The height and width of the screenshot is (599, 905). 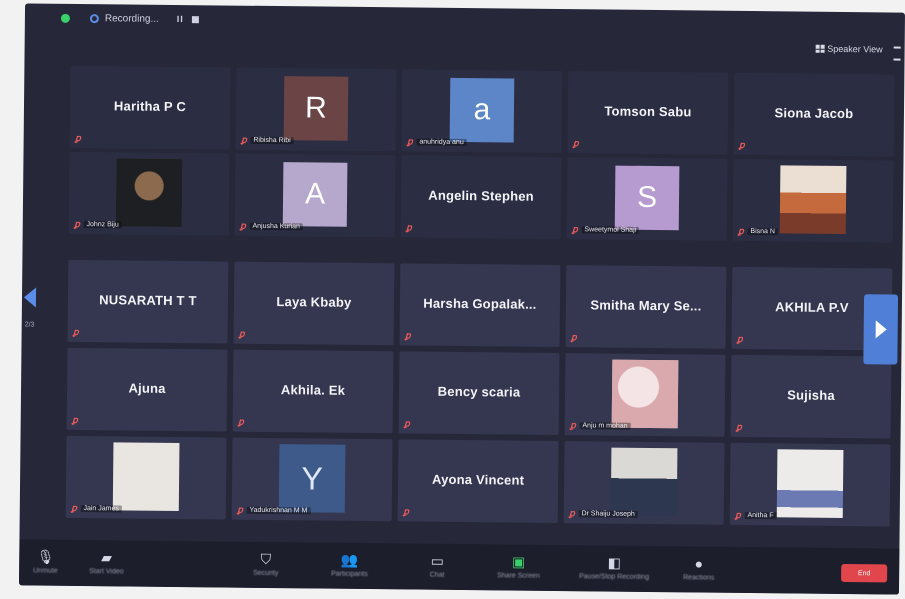 What do you see at coordinates (315, 195) in the screenshot?
I see `participant-tile: Aꝑ Anjusha Kurian` at bounding box center [315, 195].